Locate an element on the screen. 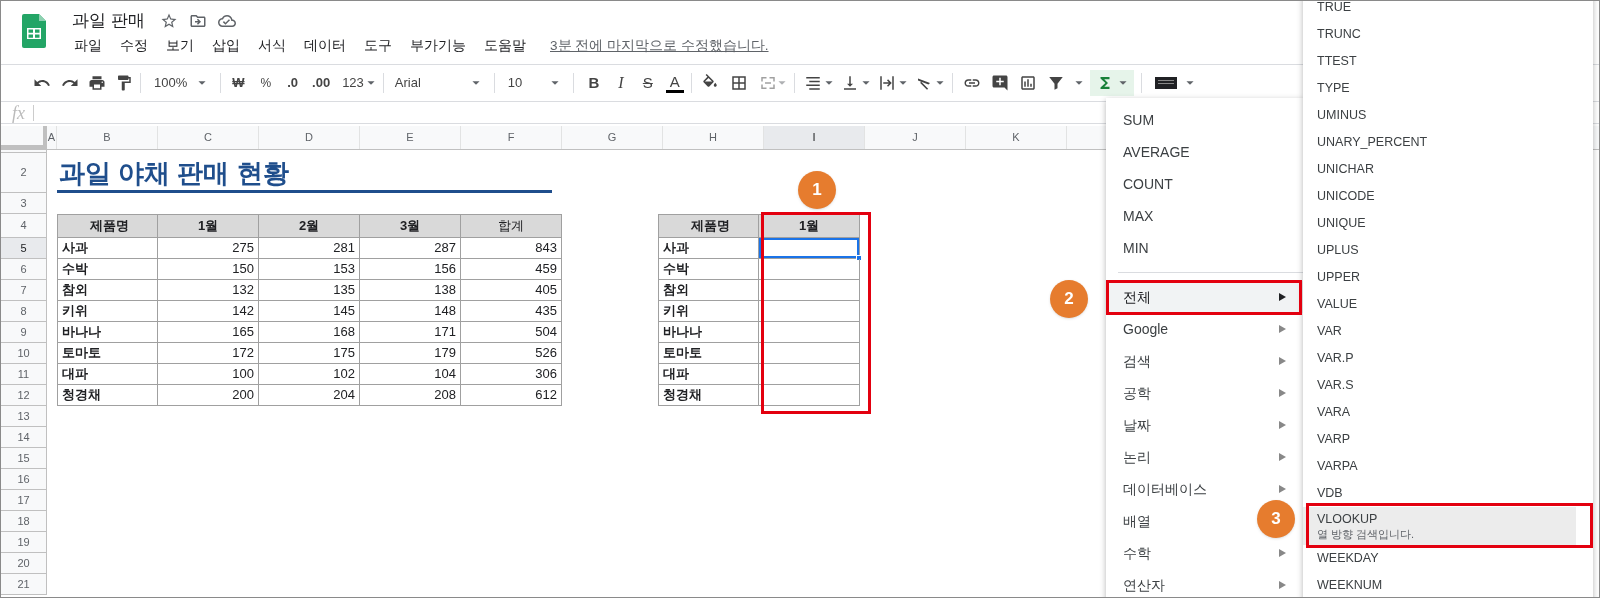  menu-item: 수학 is located at coordinates (1131, 553).